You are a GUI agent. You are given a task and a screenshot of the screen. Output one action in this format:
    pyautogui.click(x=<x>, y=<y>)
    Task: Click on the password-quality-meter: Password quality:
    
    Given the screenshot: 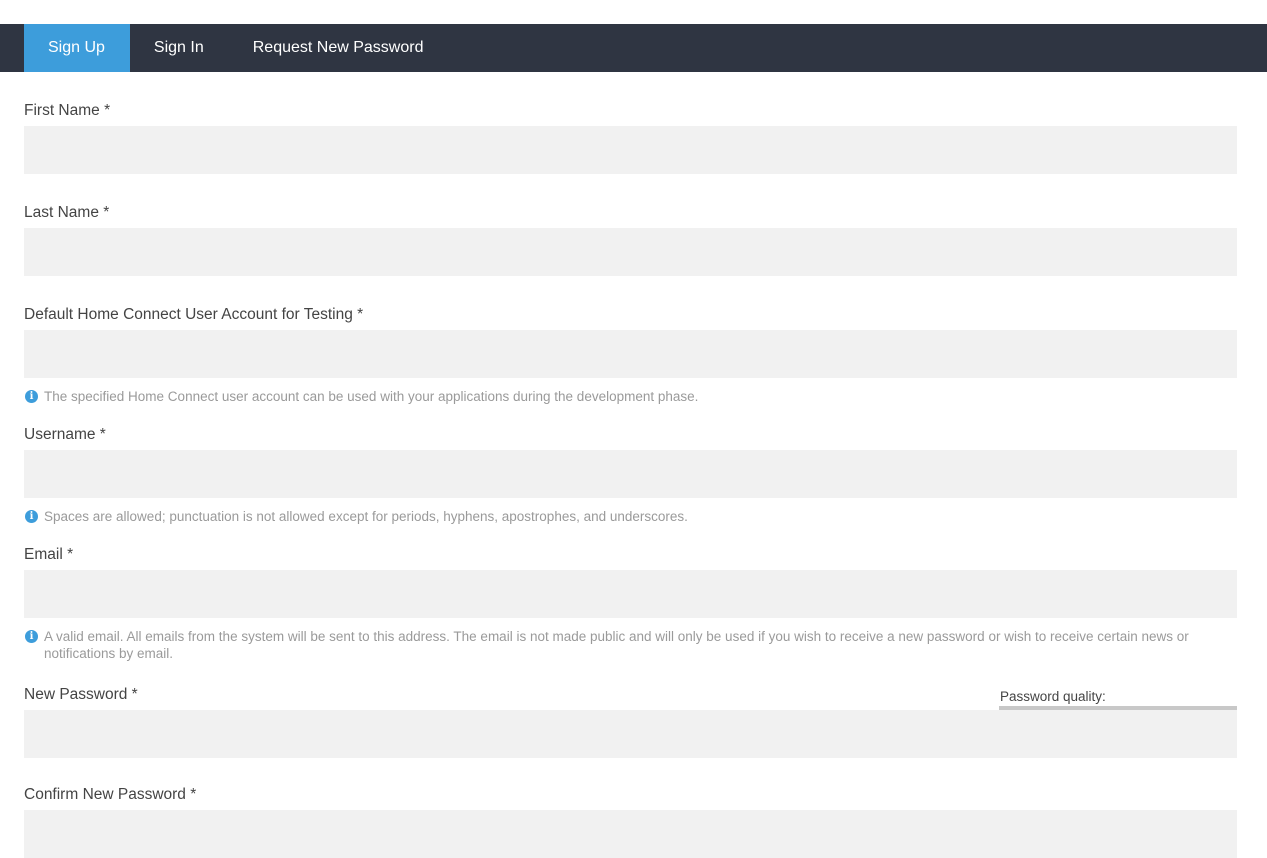 What is the action you would take?
    pyautogui.click(x=1118, y=699)
    